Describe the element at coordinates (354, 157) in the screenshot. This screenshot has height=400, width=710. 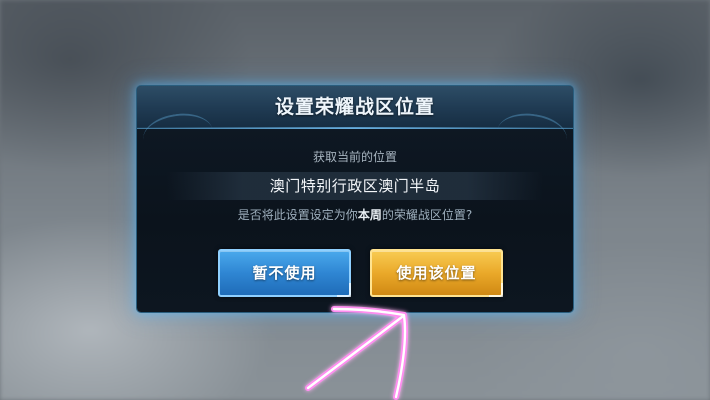
I see `current-location-label: 获取当前的位置` at that location.